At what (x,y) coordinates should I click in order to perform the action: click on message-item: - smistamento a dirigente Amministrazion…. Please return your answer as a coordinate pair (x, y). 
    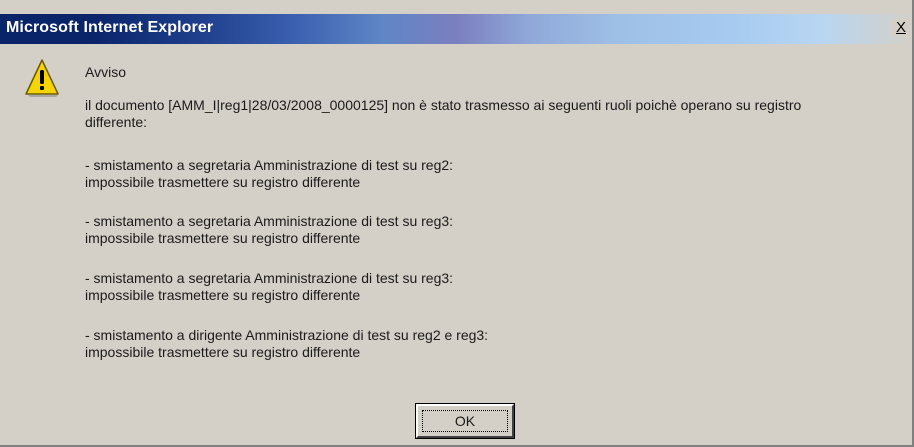
    Looking at the image, I should click on (287, 343).